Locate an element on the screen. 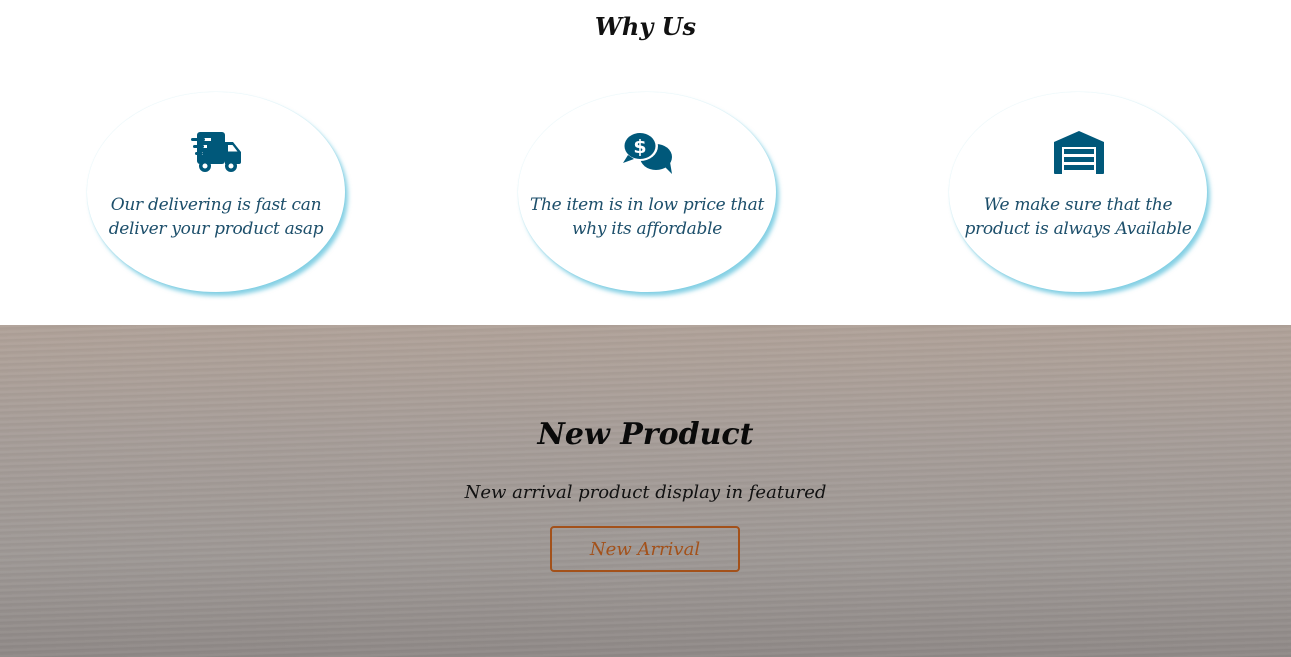 The width and height of the screenshot is (1291, 657). new-product-subtitle: New arrival product display in featured is located at coordinates (645, 492).